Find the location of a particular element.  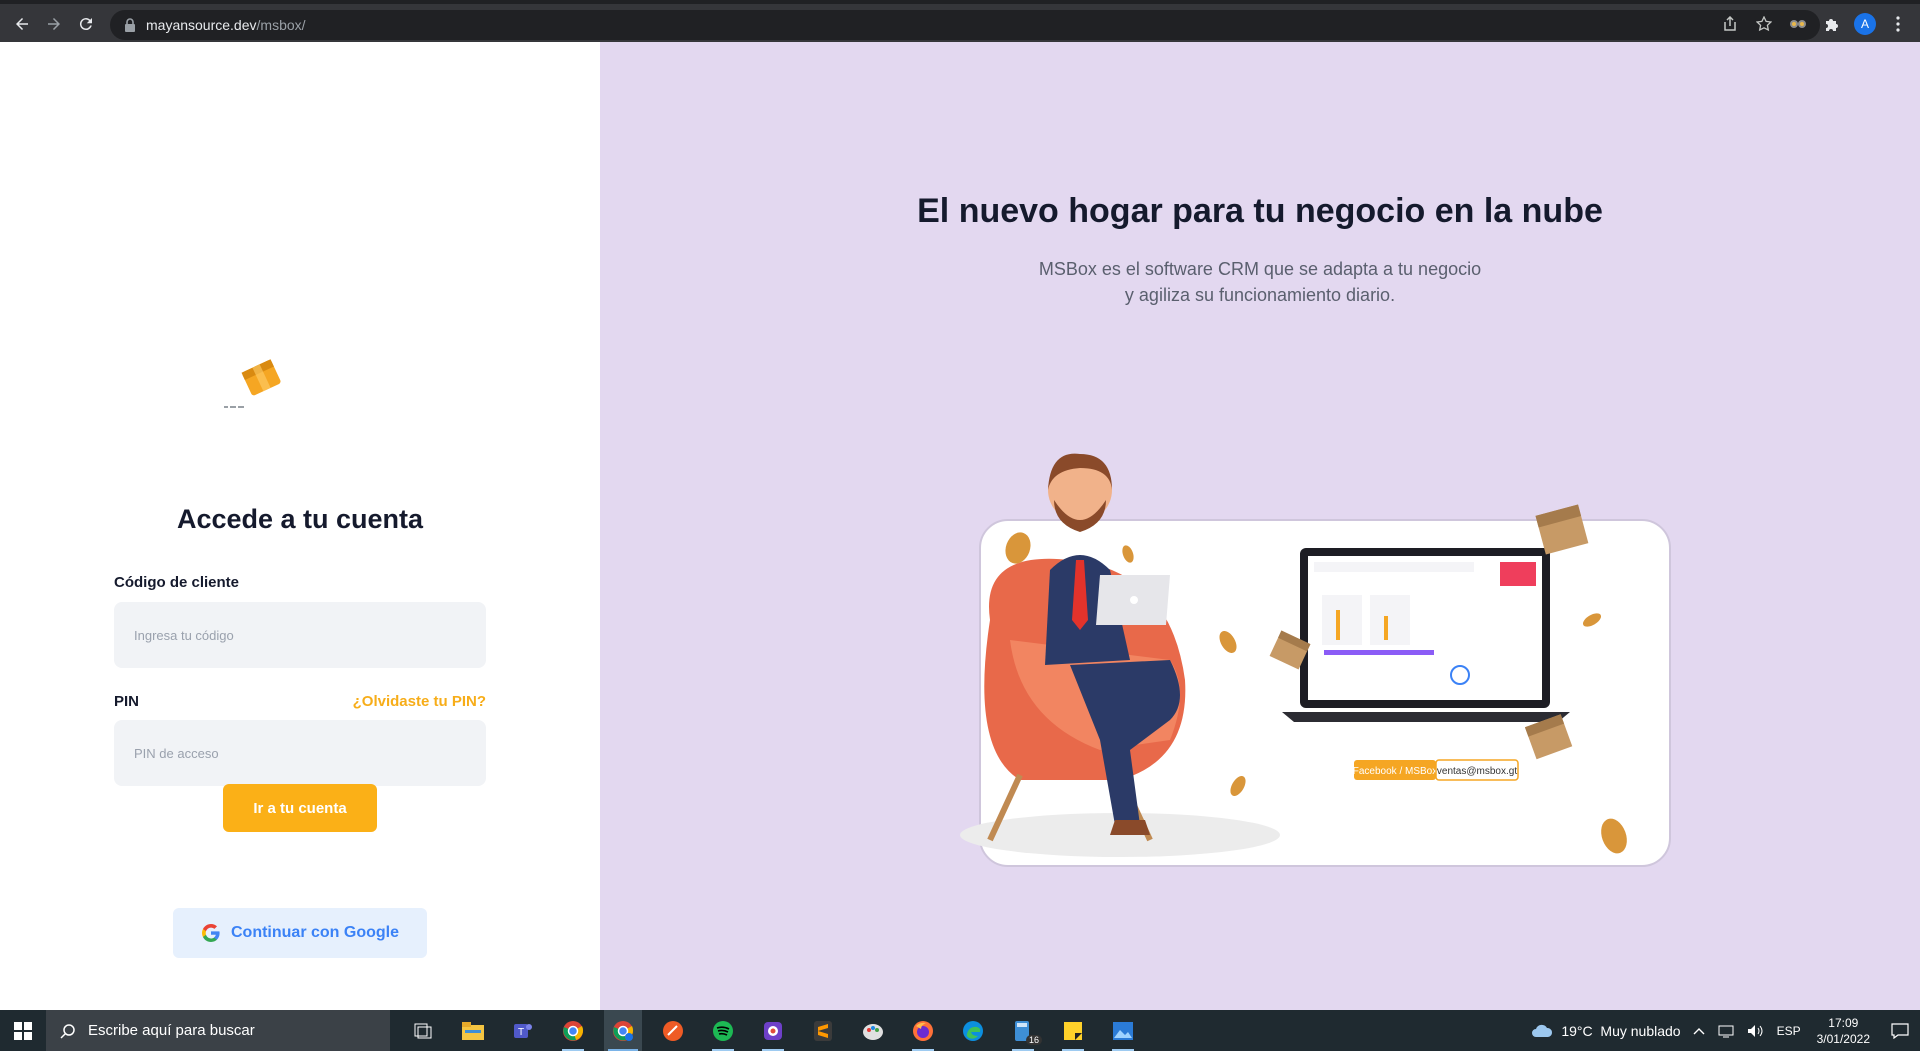

clock-time: 17:09 is located at coordinates (1843, 1022).